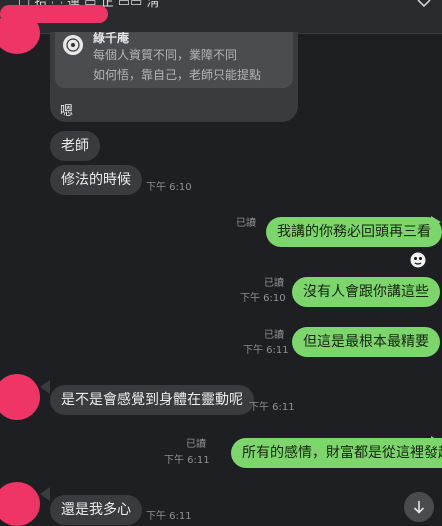  I want to click on message-bubble: 老師, so click(75, 146).